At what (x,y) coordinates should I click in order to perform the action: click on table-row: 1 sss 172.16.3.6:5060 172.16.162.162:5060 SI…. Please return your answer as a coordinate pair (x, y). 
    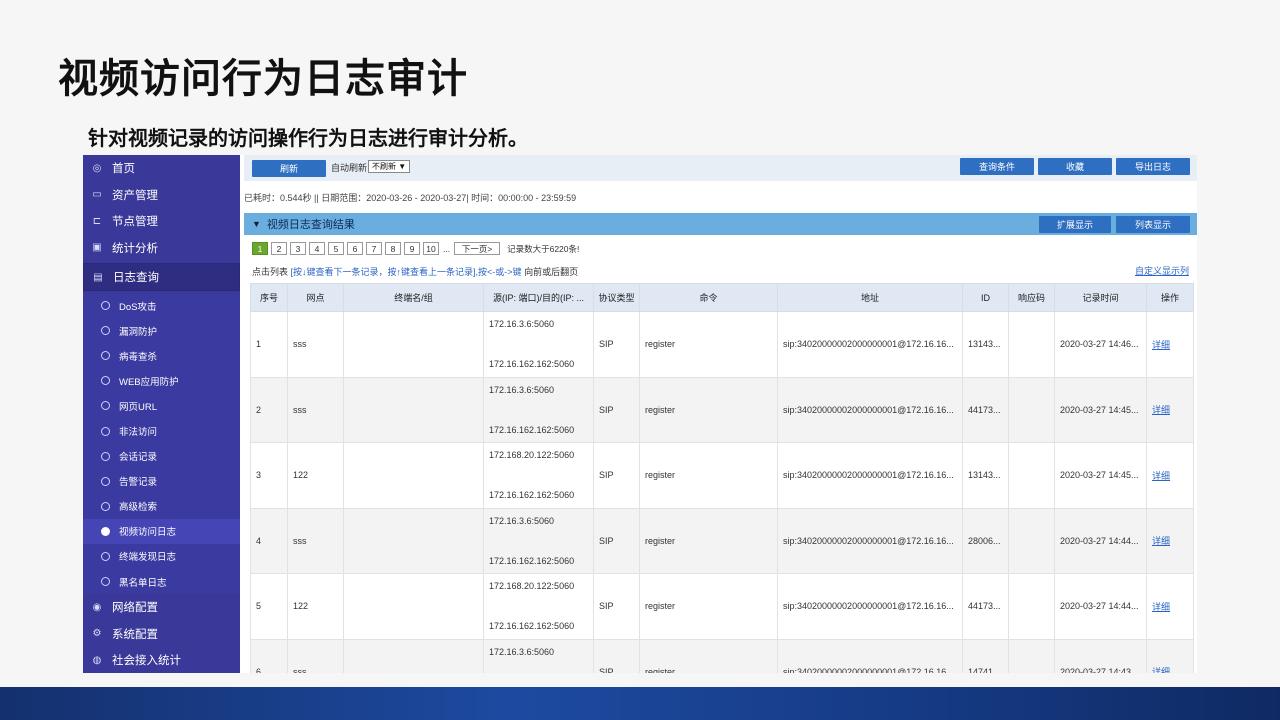
    Looking at the image, I should click on (722, 344).